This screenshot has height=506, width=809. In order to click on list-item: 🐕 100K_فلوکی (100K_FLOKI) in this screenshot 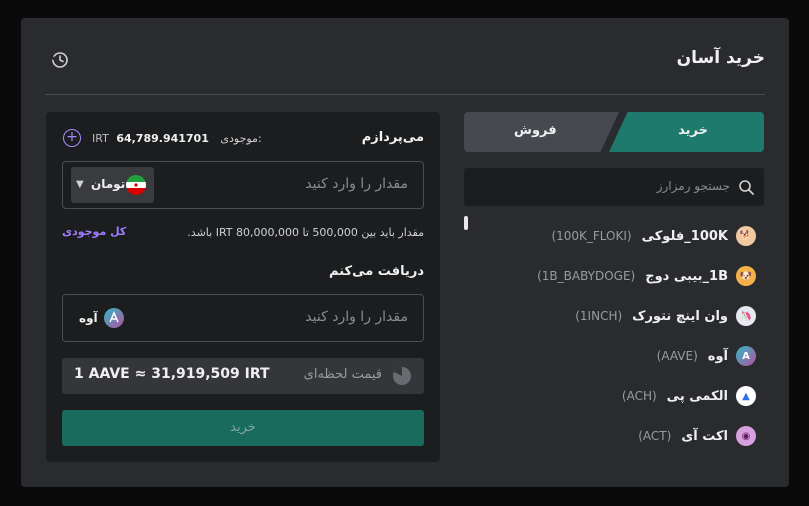, I will do `click(616, 236)`.